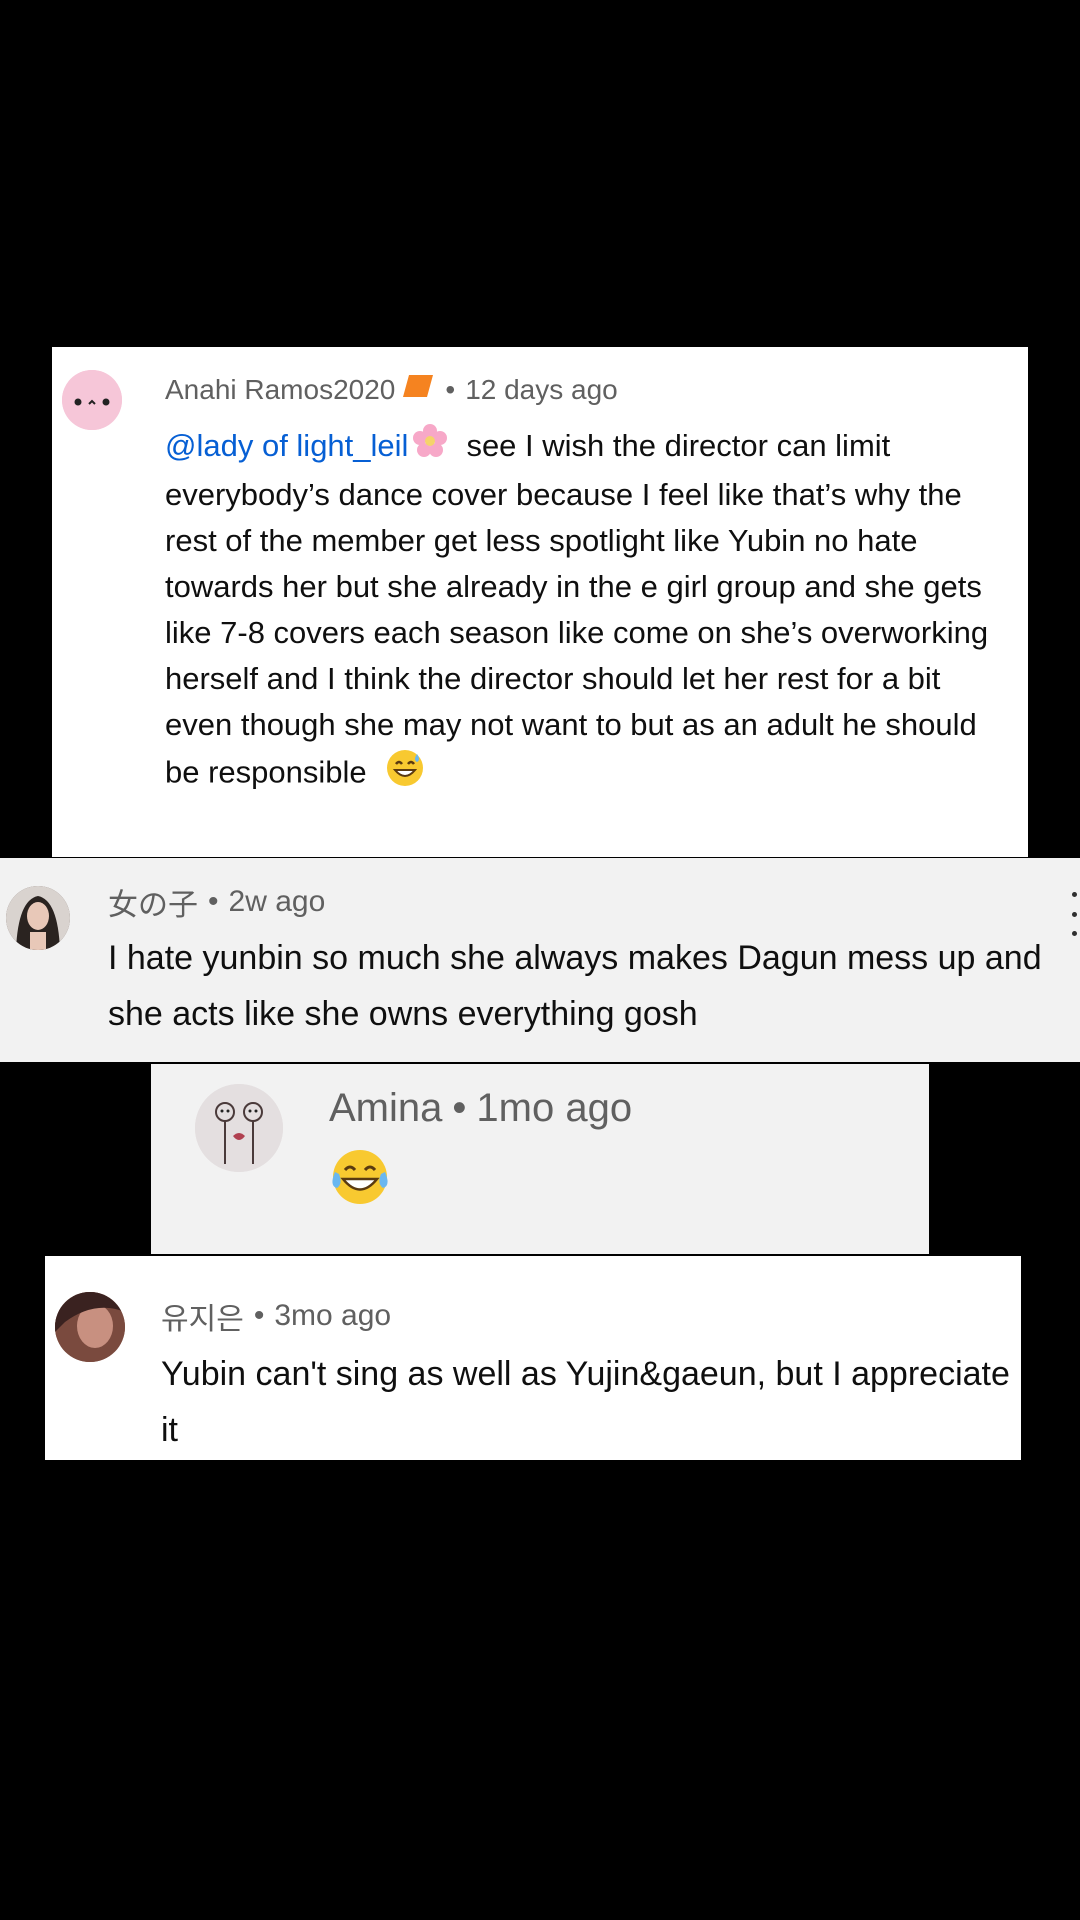  What do you see at coordinates (202, 1316) in the screenshot?
I see `author-name: 유지은` at bounding box center [202, 1316].